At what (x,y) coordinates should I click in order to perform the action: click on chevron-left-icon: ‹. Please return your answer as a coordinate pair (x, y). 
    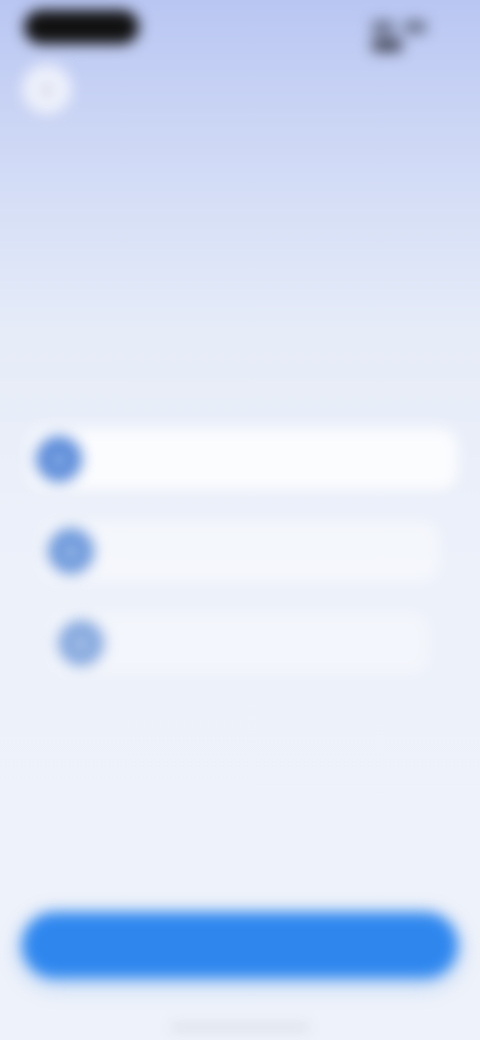
    Looking at the image, I should click on (47, 88).